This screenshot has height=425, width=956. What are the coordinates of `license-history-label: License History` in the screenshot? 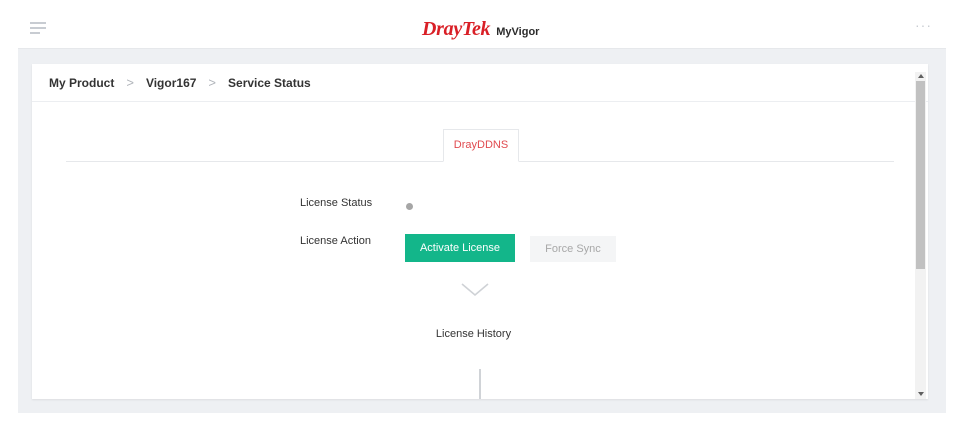 It's located at (473, 334).